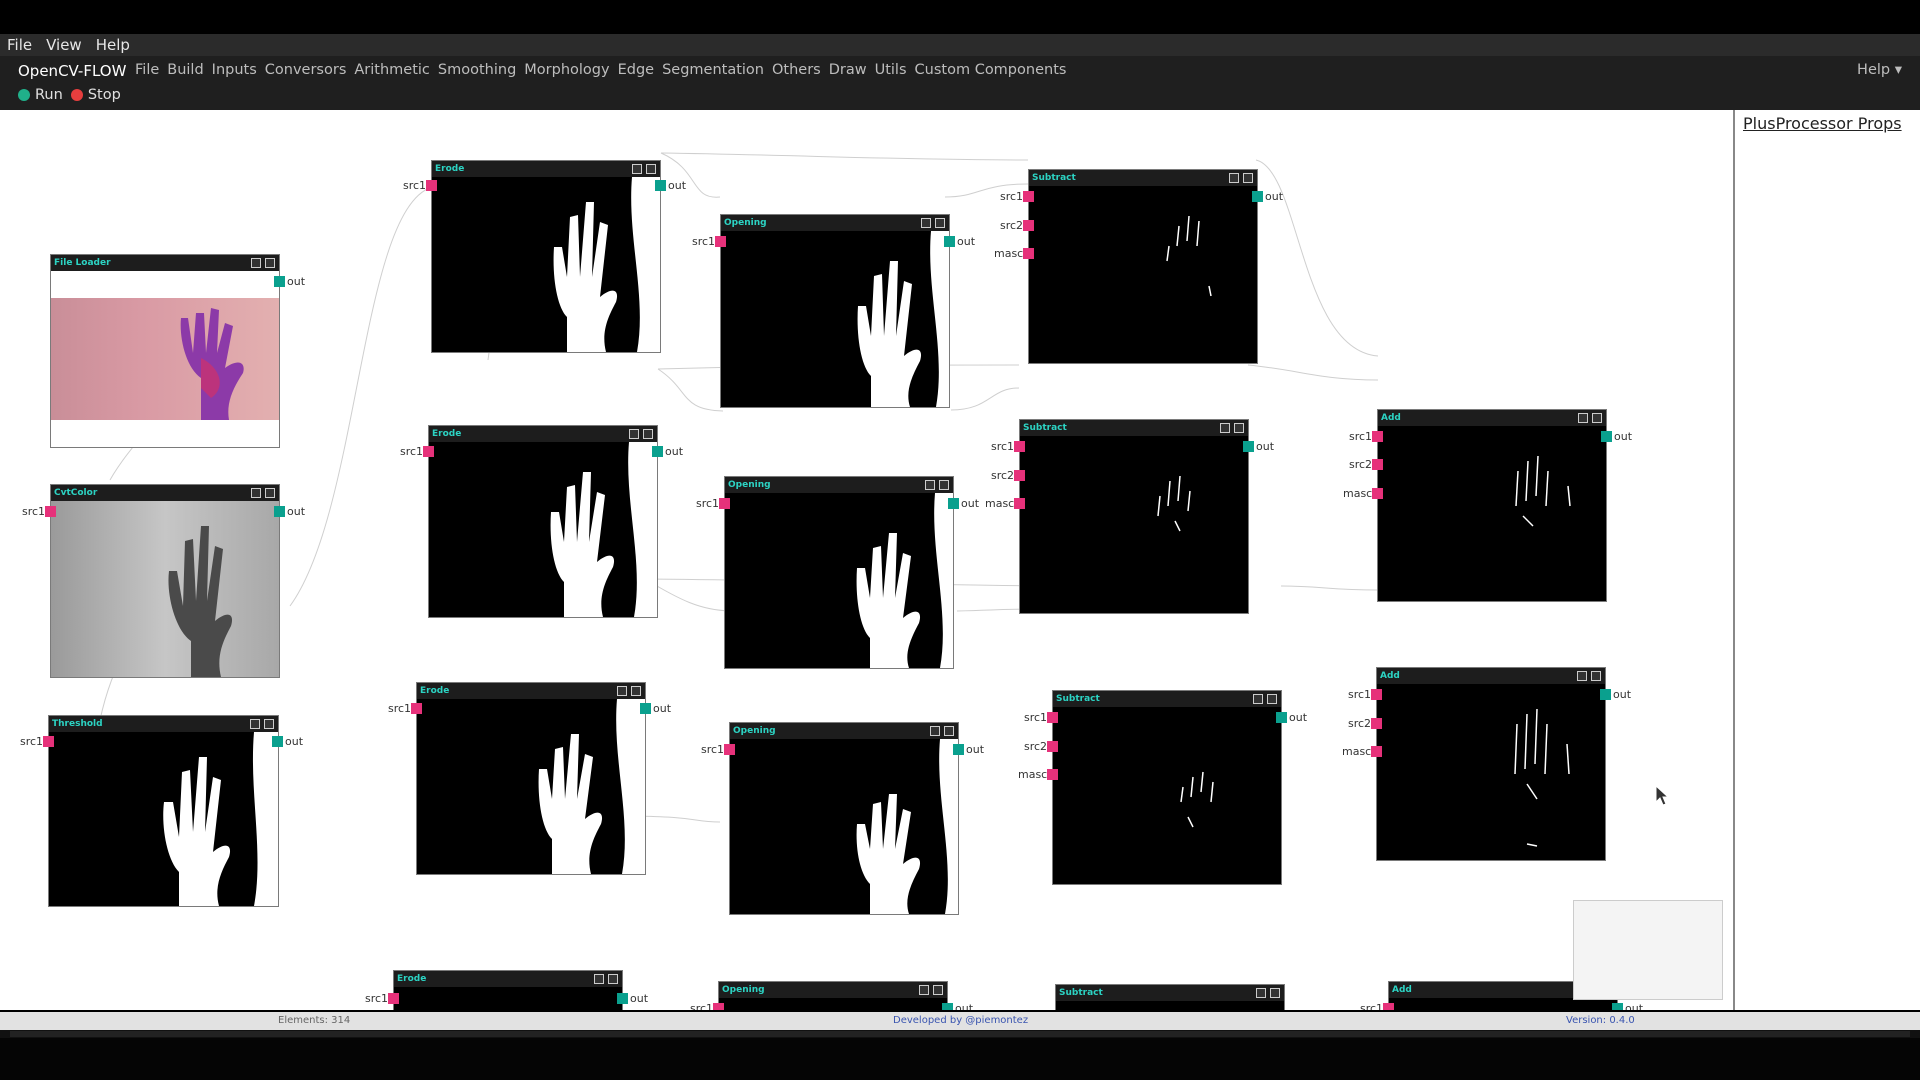 This screenshot has height=1080, width=1920. What do you see at coordinates (185, 70) in the screenshot?
I see `app-menu-build: Build` at bounding box center [185, 70].